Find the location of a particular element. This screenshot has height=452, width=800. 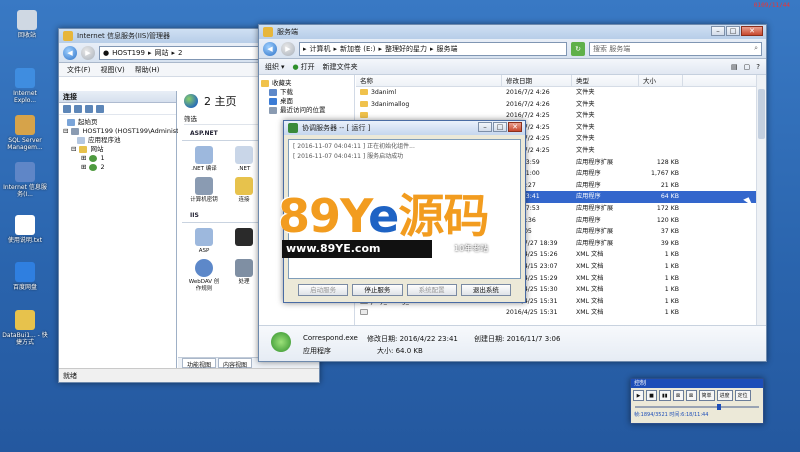

menu-view: 视图(V) is located at coordinates (113, 69).